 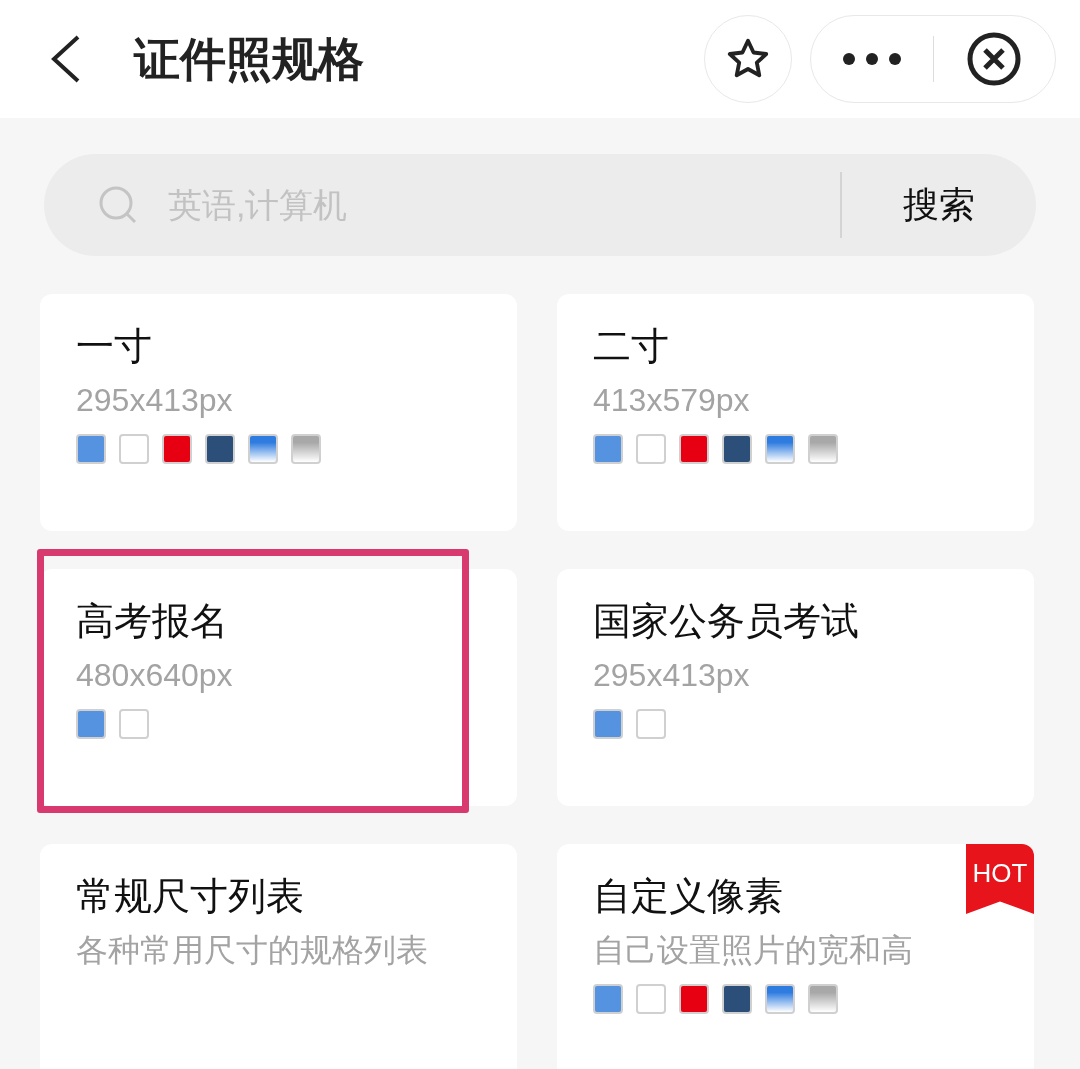 What do you see at coordinates (631, 346) in the screenshot?
I see `card-title: 二寸` at bounding box center [631, 346].